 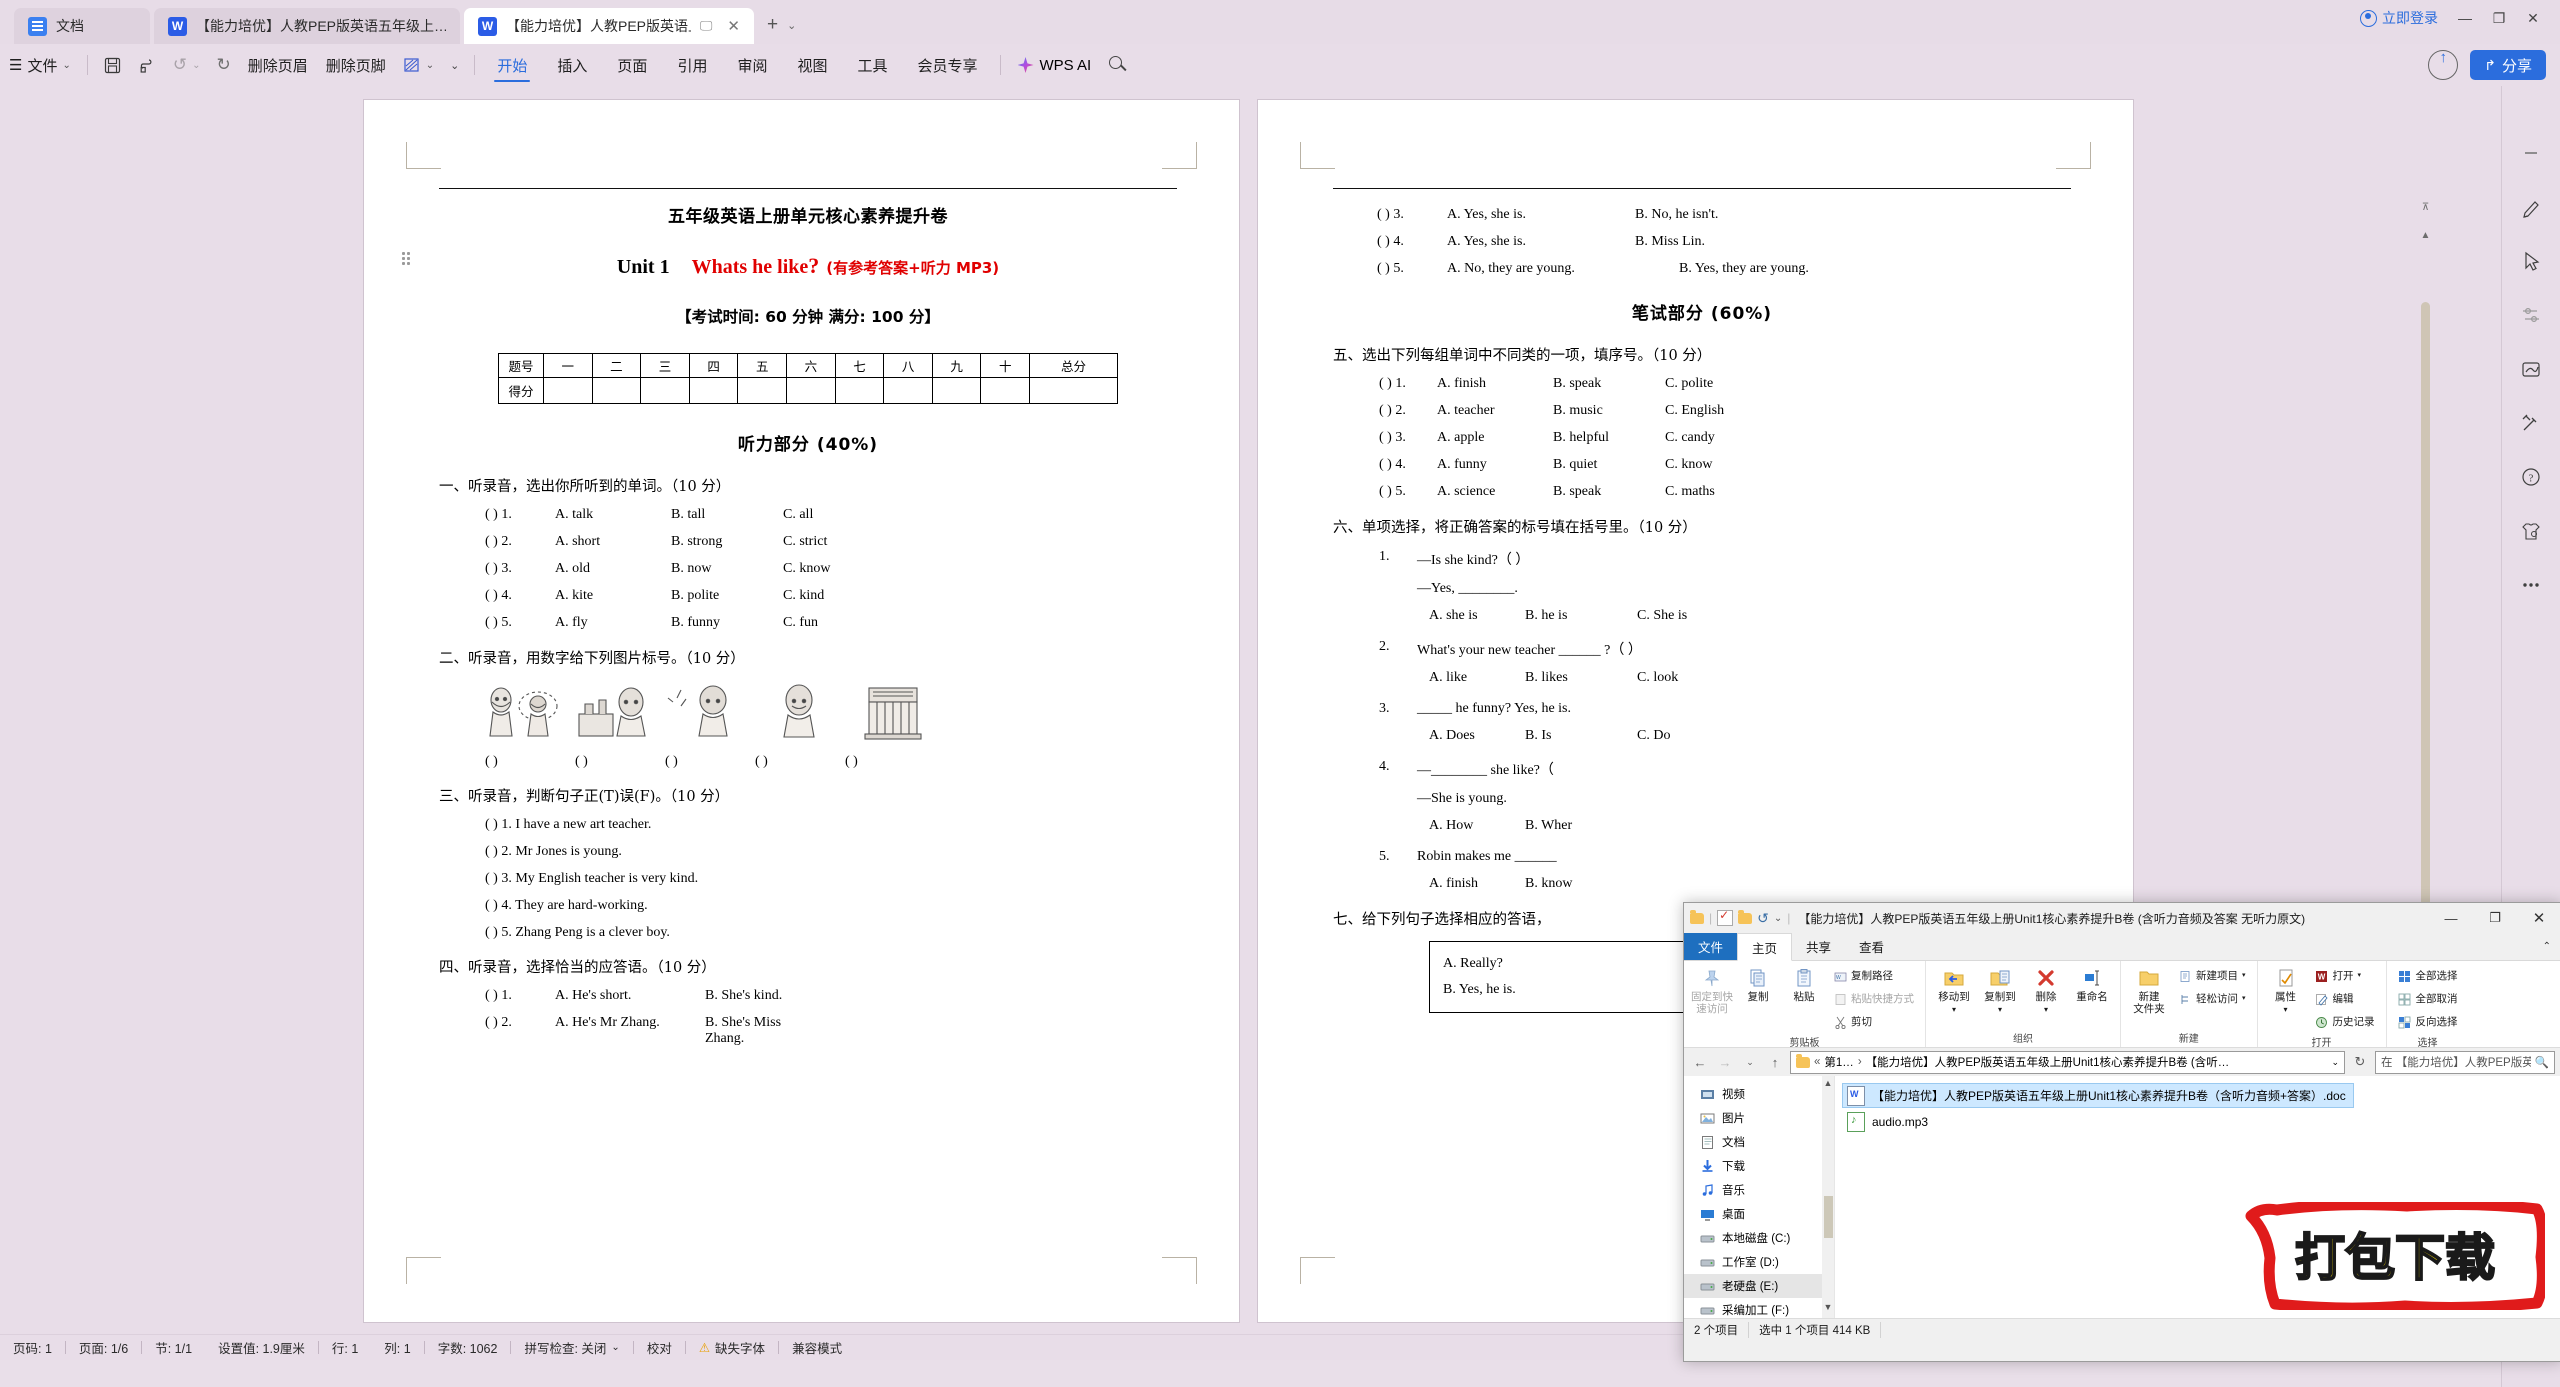 I want to click on more-commands-button: ⌄, so click(x=454, y=65).